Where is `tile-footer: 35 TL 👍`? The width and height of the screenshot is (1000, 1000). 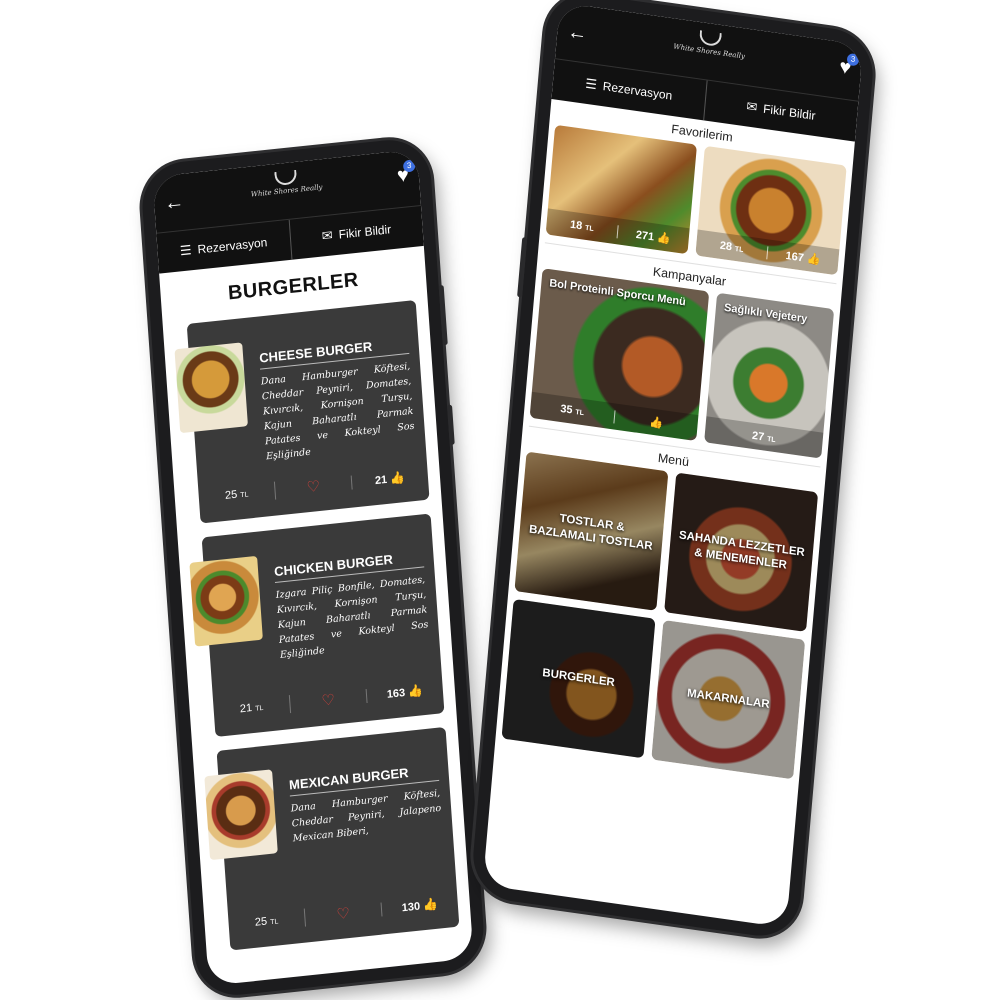
tile-footer: 35 TL 👍 is located at coordinates (614, 416).